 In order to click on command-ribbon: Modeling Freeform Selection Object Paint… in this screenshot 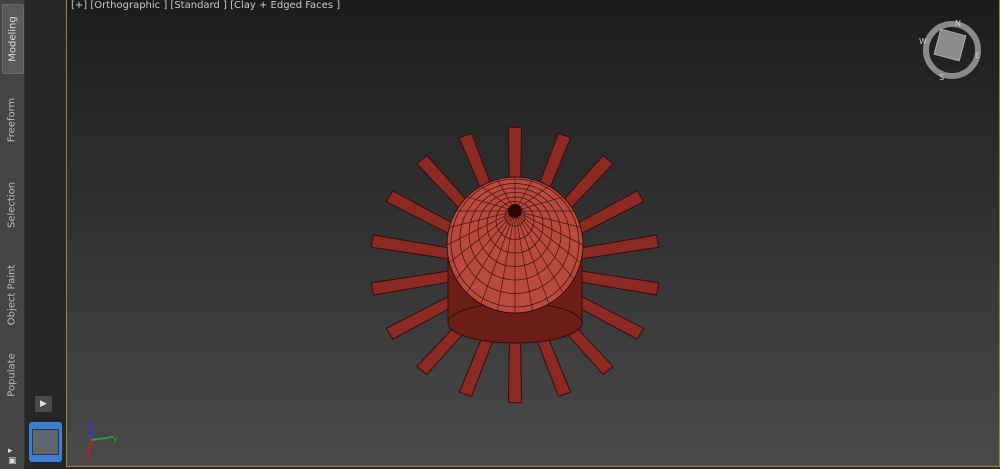, I will do `click(12, 234)`.